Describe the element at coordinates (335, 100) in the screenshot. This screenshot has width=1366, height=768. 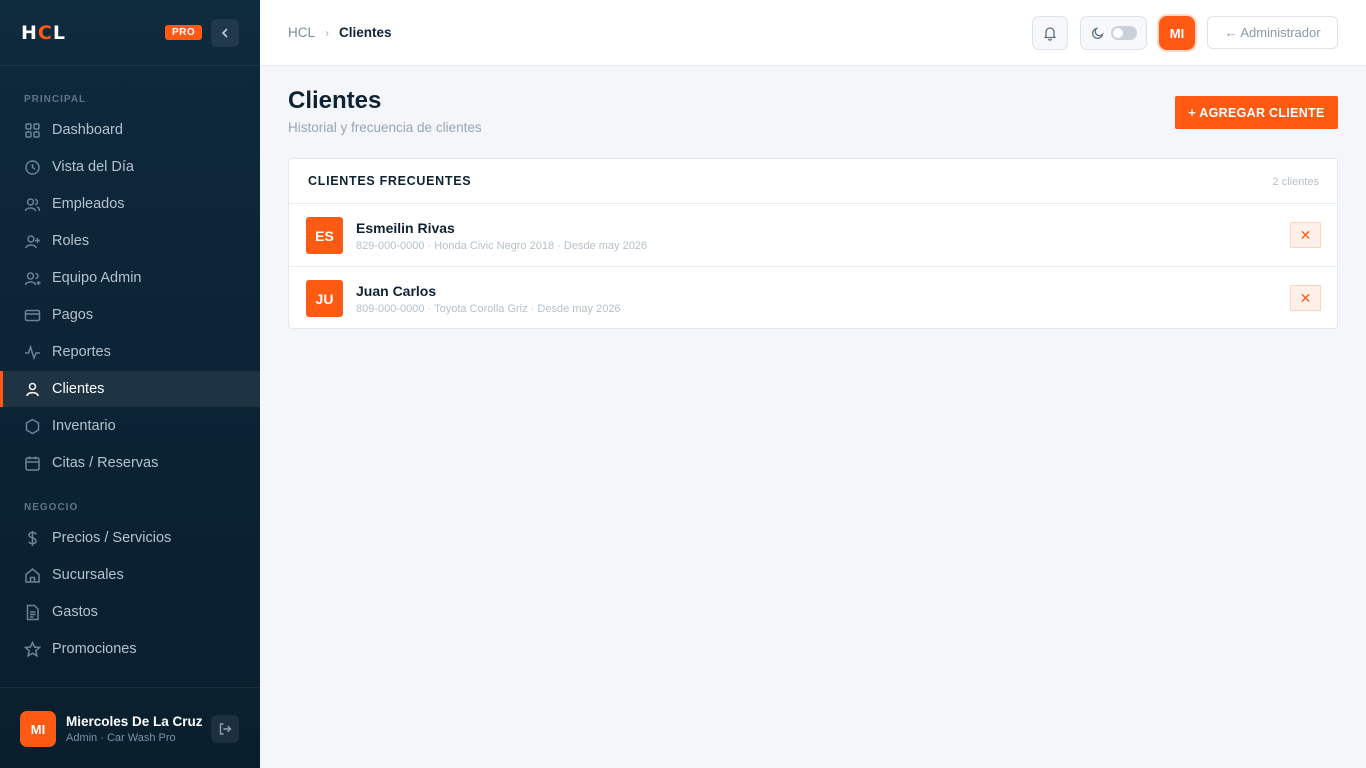
I see `page-title: Clientes` at that location.